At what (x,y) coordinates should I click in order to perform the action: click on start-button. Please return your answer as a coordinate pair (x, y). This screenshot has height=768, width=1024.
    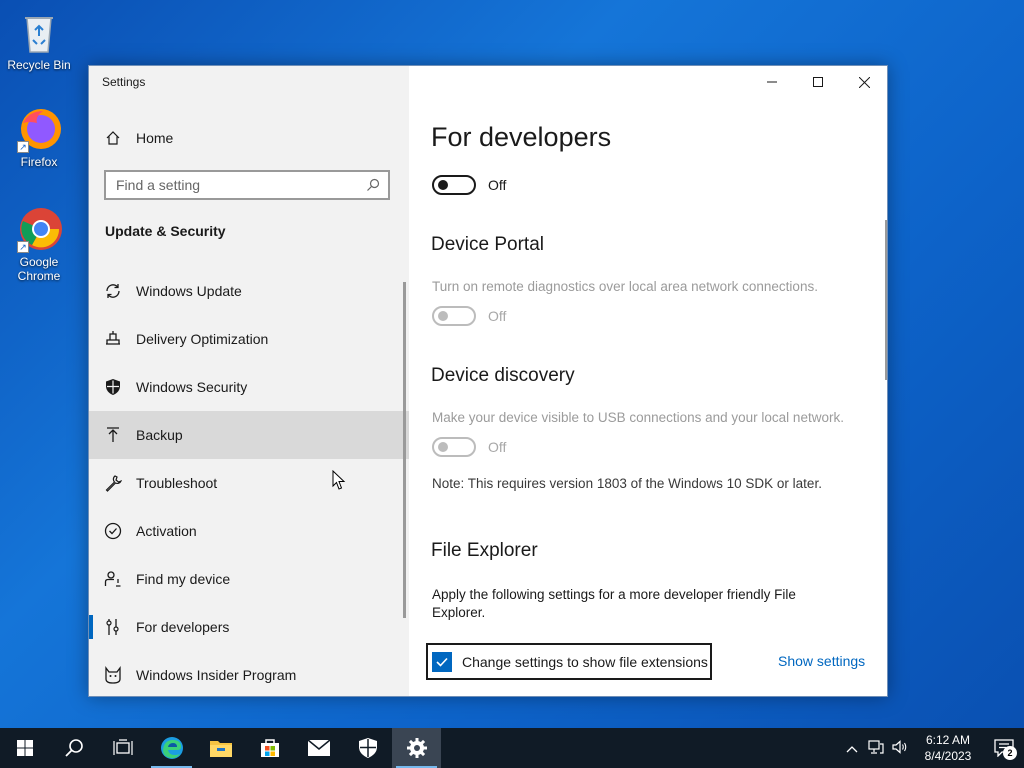
    Looking at the image, I should click on (24, 748).